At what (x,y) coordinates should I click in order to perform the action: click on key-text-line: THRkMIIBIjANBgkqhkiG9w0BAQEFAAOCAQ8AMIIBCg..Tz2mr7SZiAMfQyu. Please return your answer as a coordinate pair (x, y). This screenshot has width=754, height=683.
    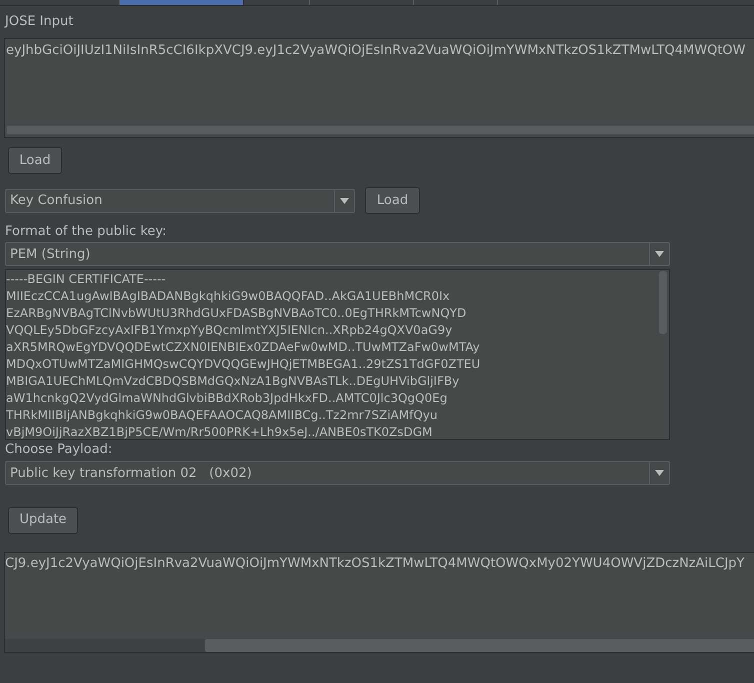
    Looking at the image, I should click on (222, 415).